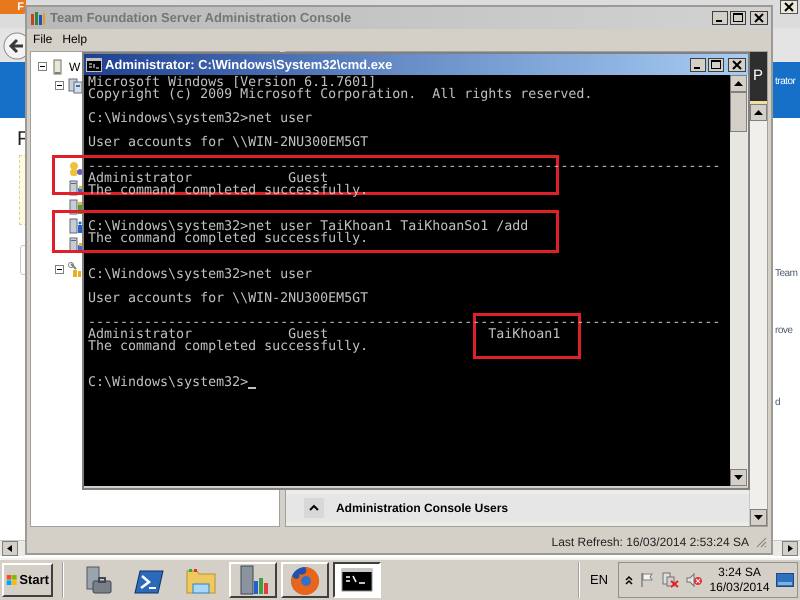 This screenshot has height=600, width=800. What do you see at coordinates (27, 580) in the screenshot?
I see `start-button: Start` at bounding box center [27, 580].